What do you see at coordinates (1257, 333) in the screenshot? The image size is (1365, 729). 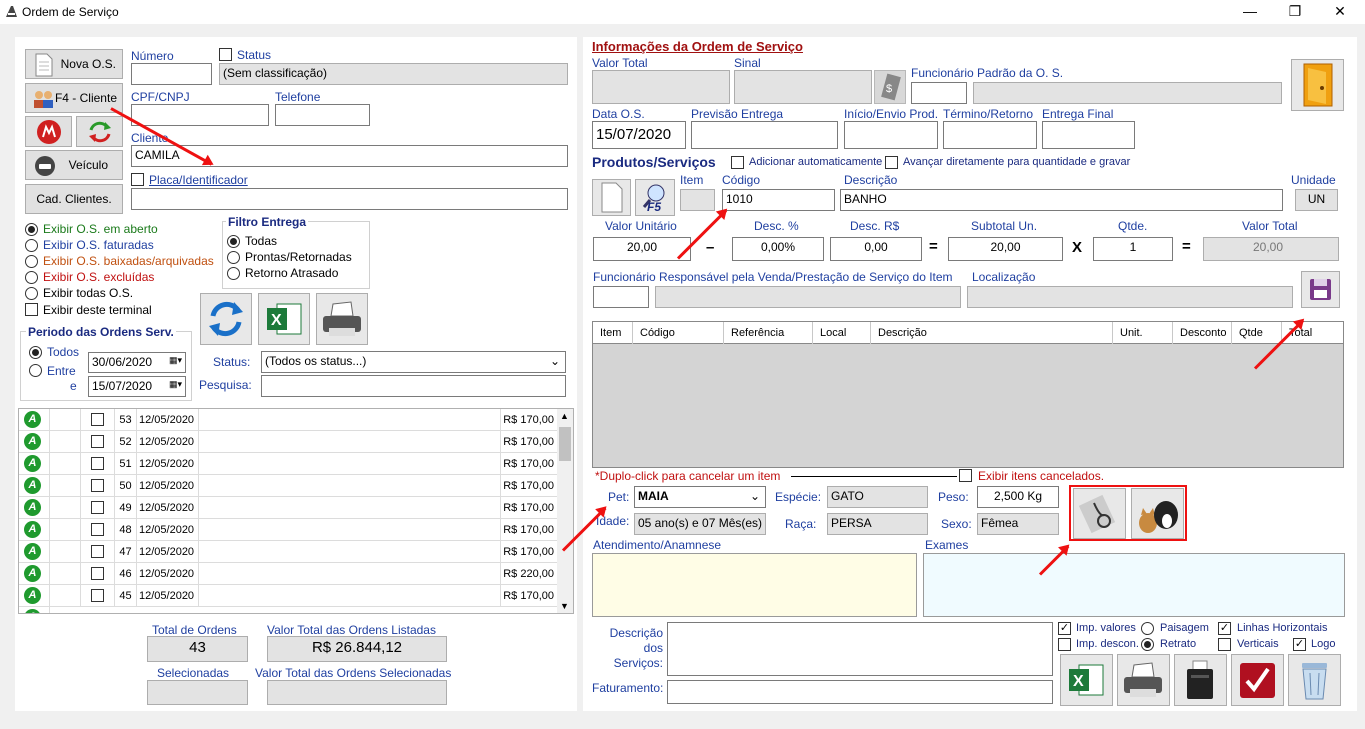 I see `col-qtde: Qtde` at bounding box center [1257, 333].